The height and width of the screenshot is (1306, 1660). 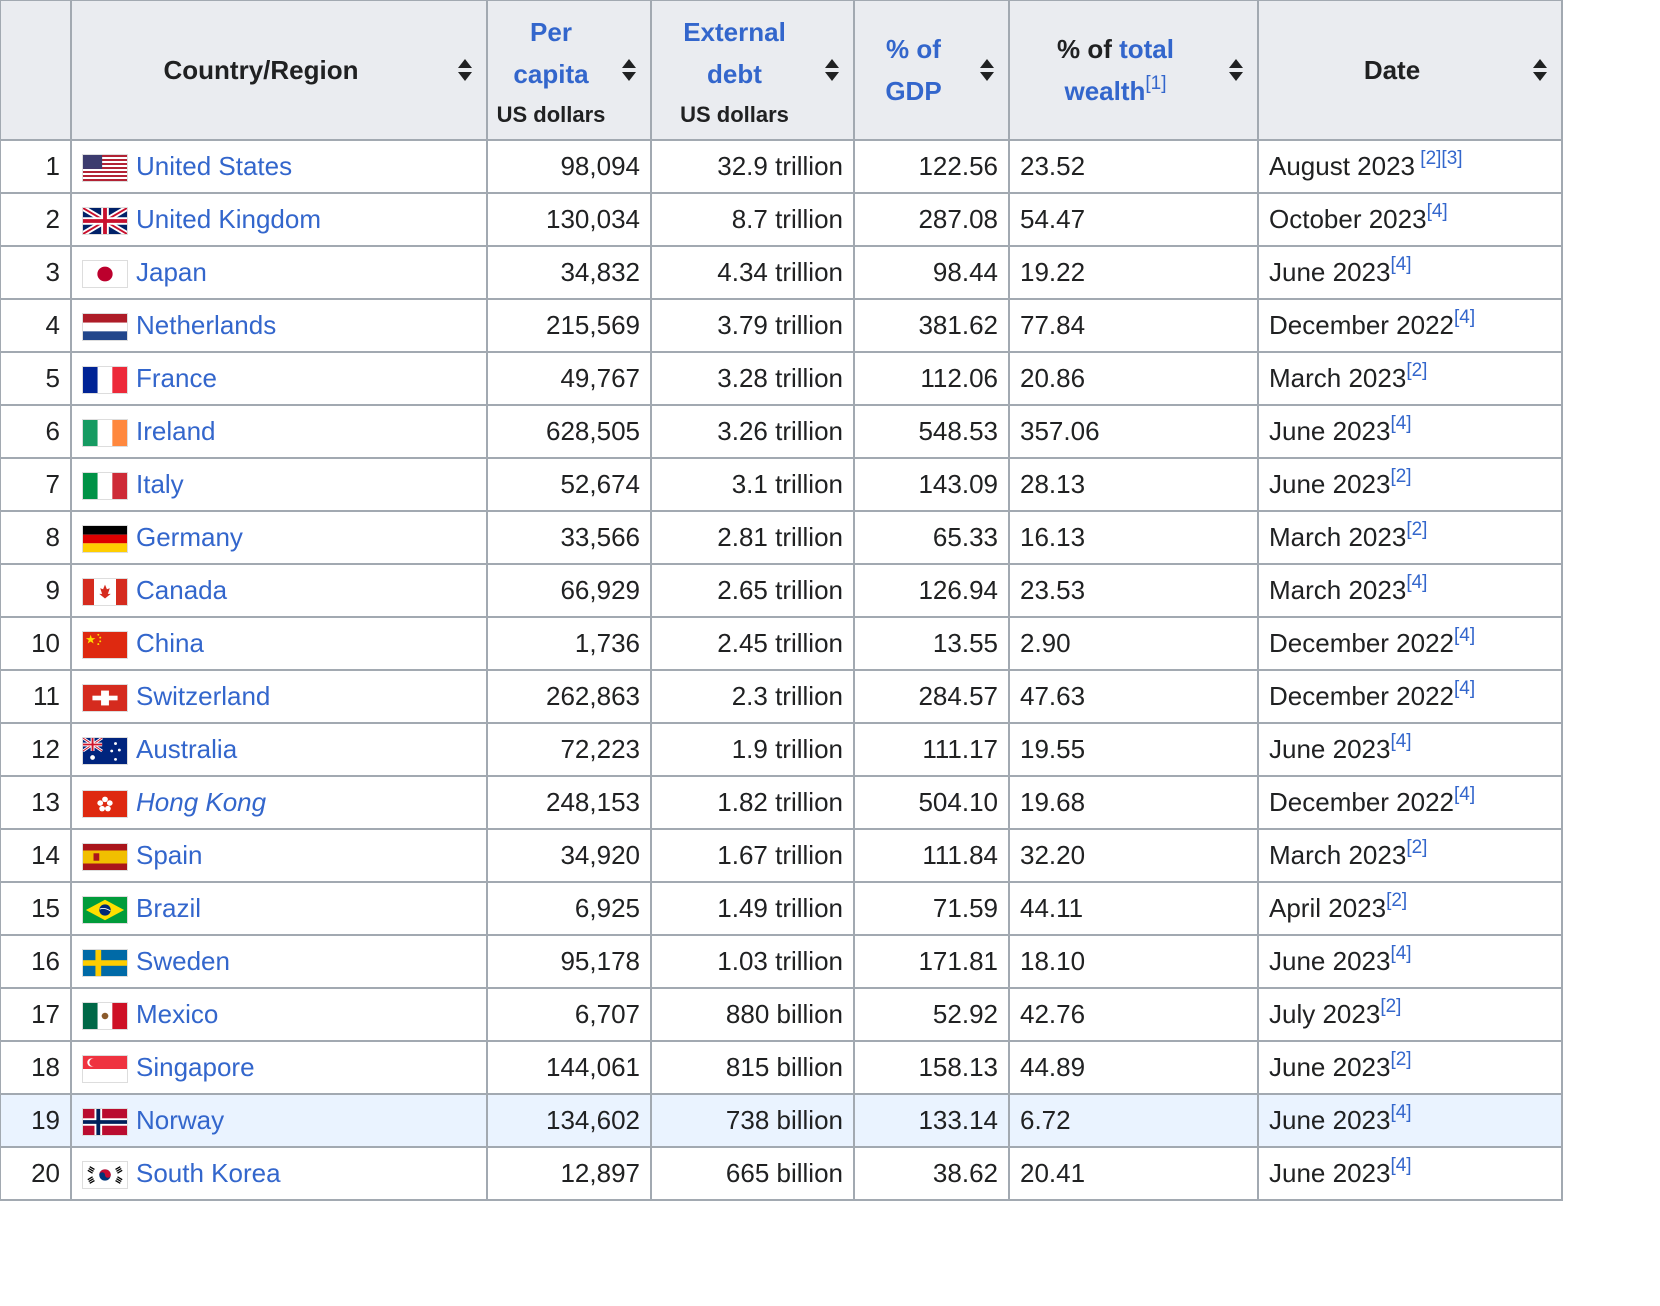 I want to click on country-link: Germany, so click(x=189, y=537).